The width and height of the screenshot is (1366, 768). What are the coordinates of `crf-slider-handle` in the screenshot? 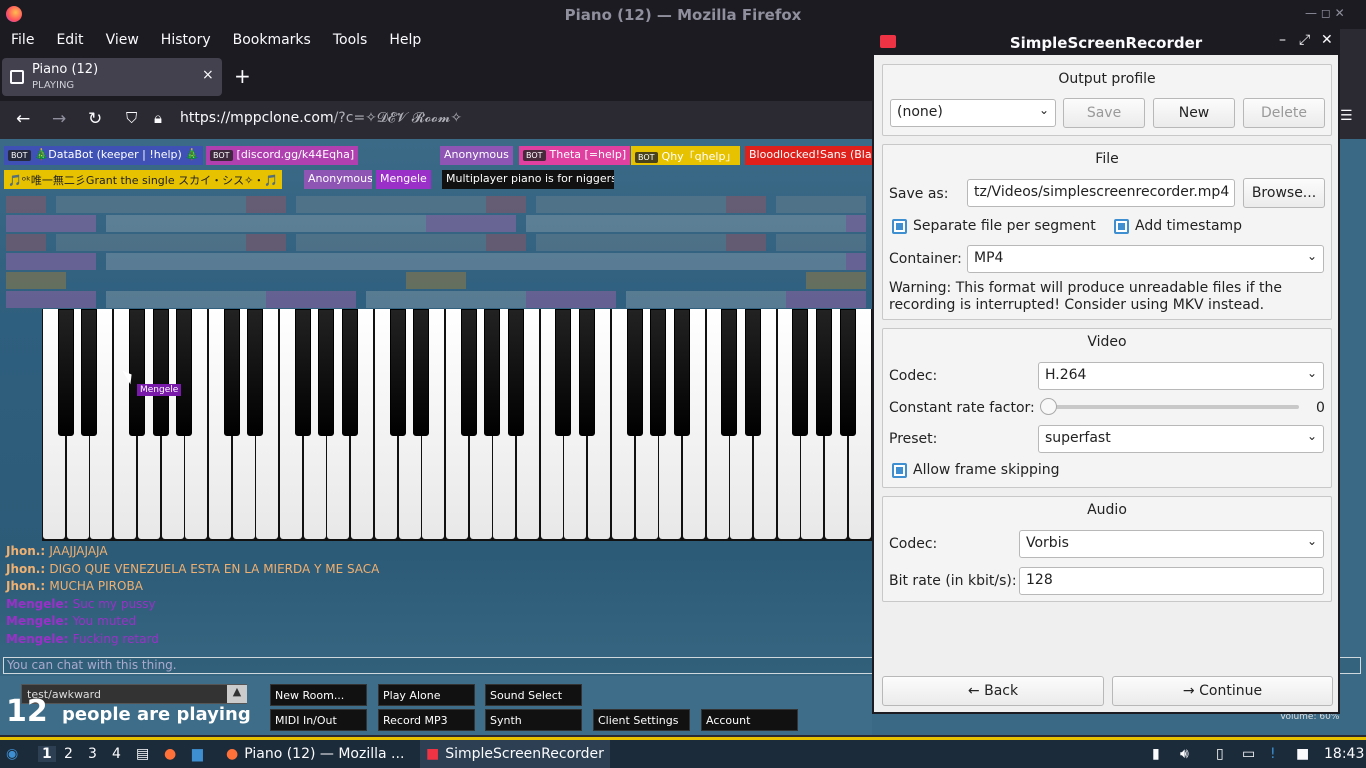 It's located at (1048, 406).